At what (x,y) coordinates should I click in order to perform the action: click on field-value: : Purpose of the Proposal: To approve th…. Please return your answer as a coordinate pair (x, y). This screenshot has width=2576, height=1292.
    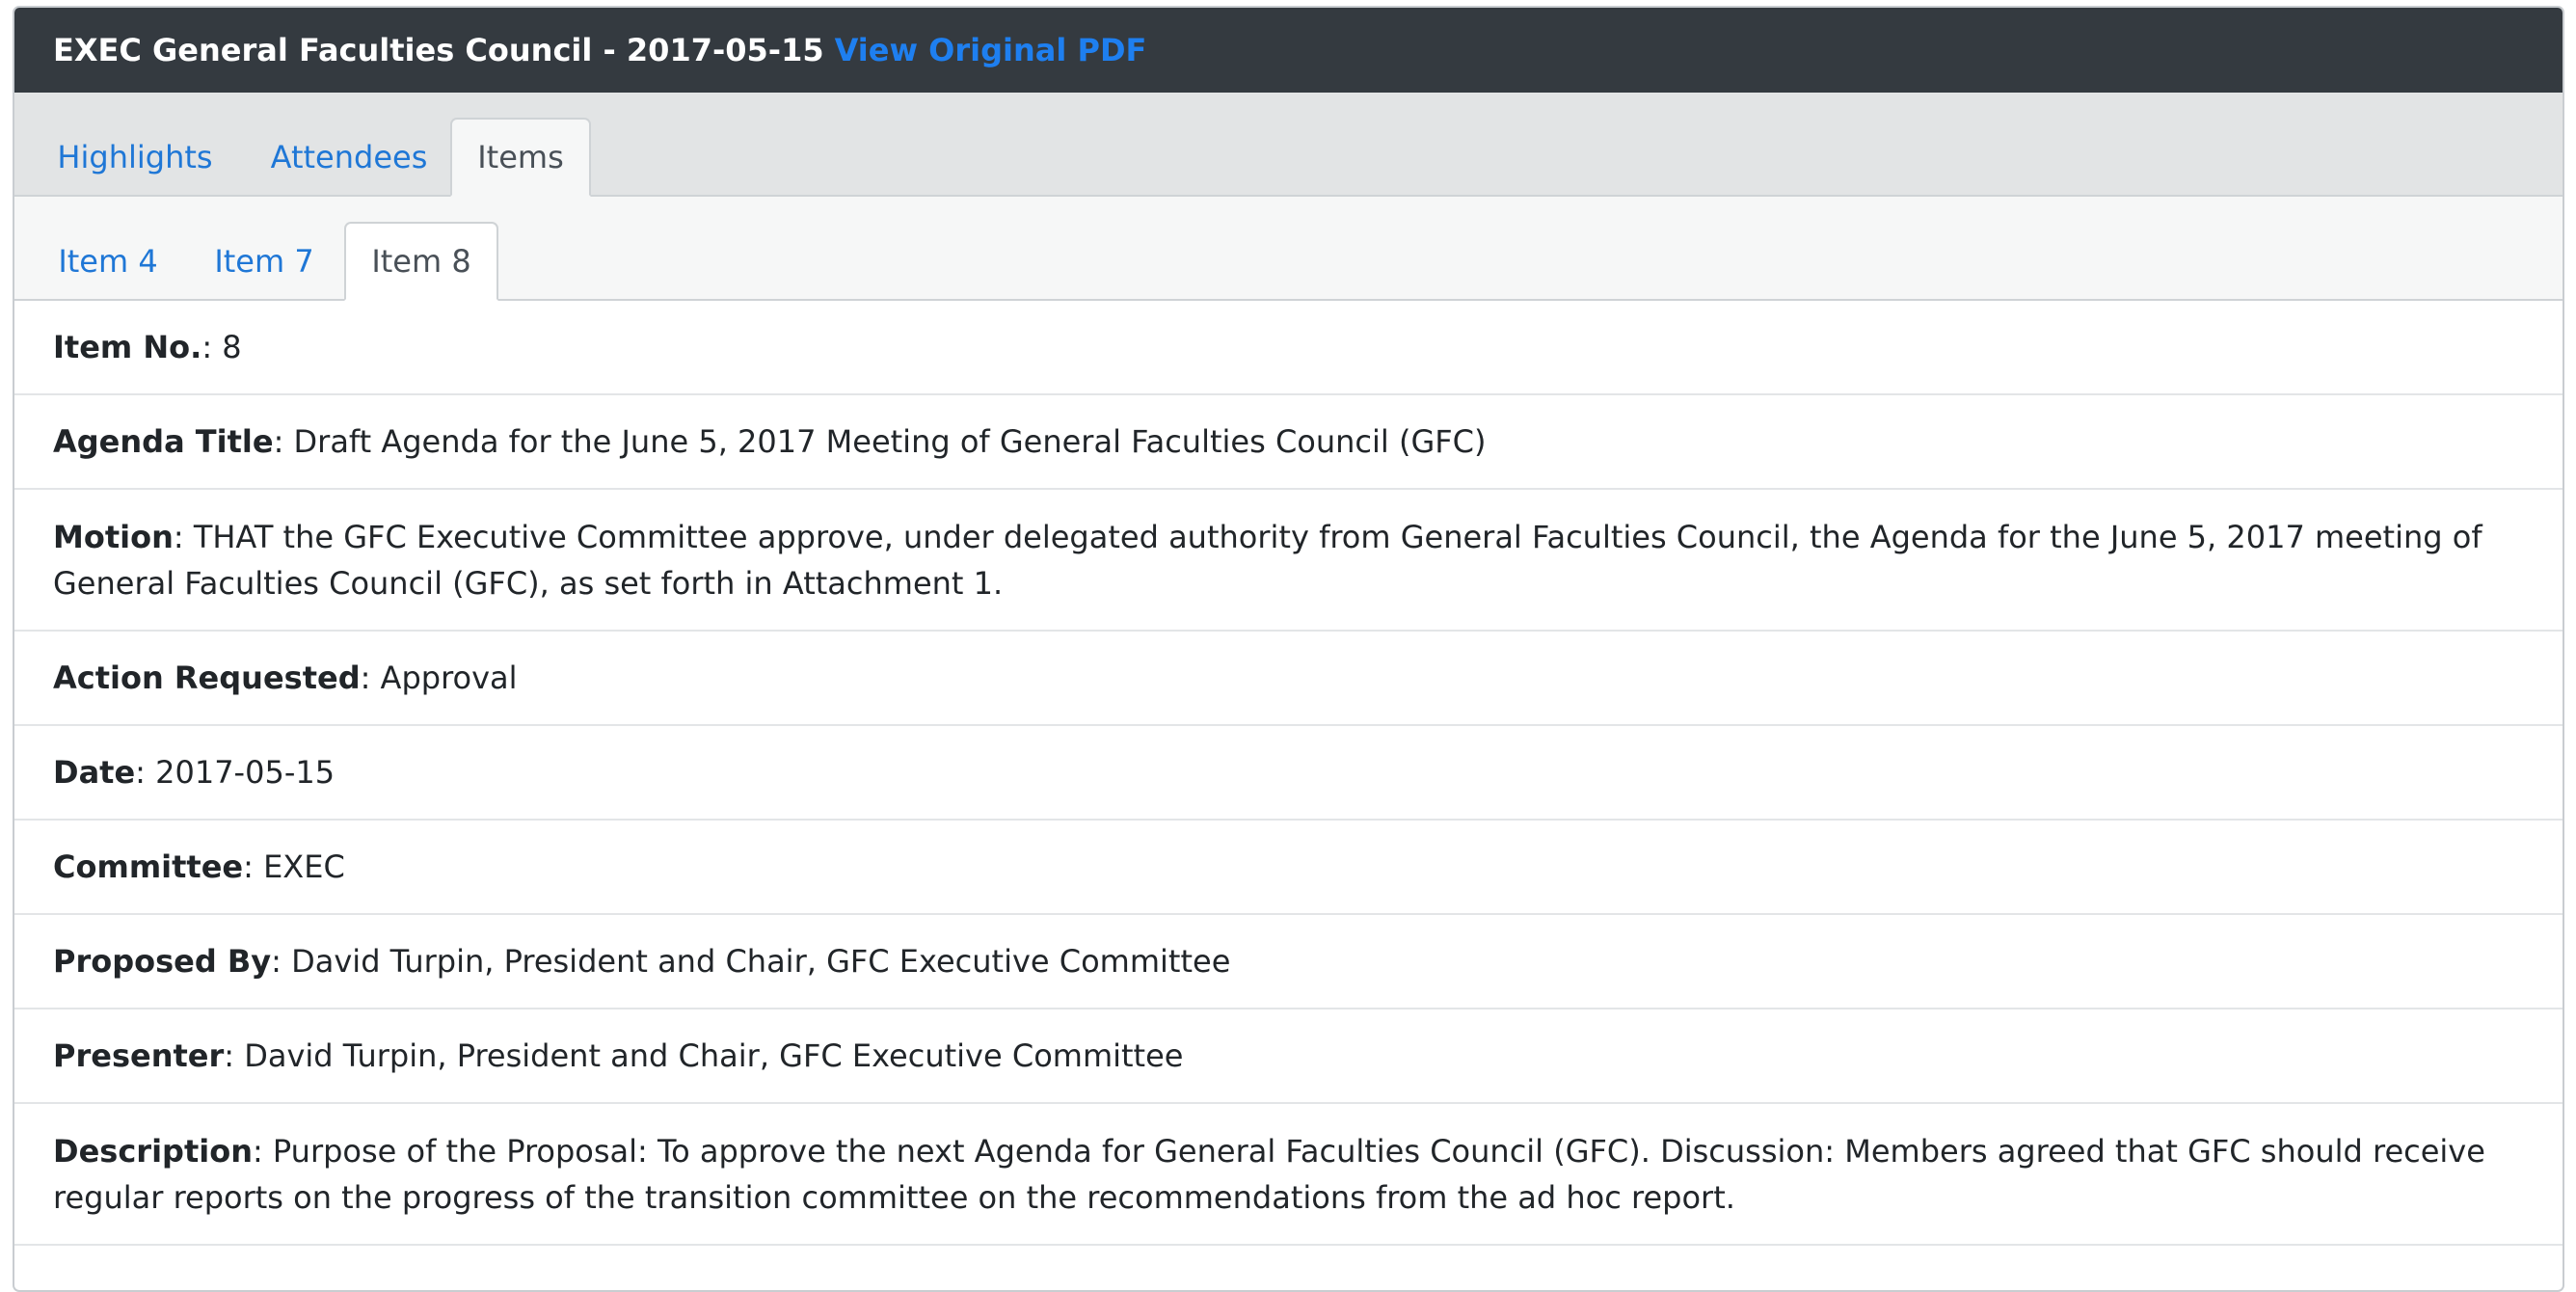
    Looking at the image, I should click on (1269, 1174).